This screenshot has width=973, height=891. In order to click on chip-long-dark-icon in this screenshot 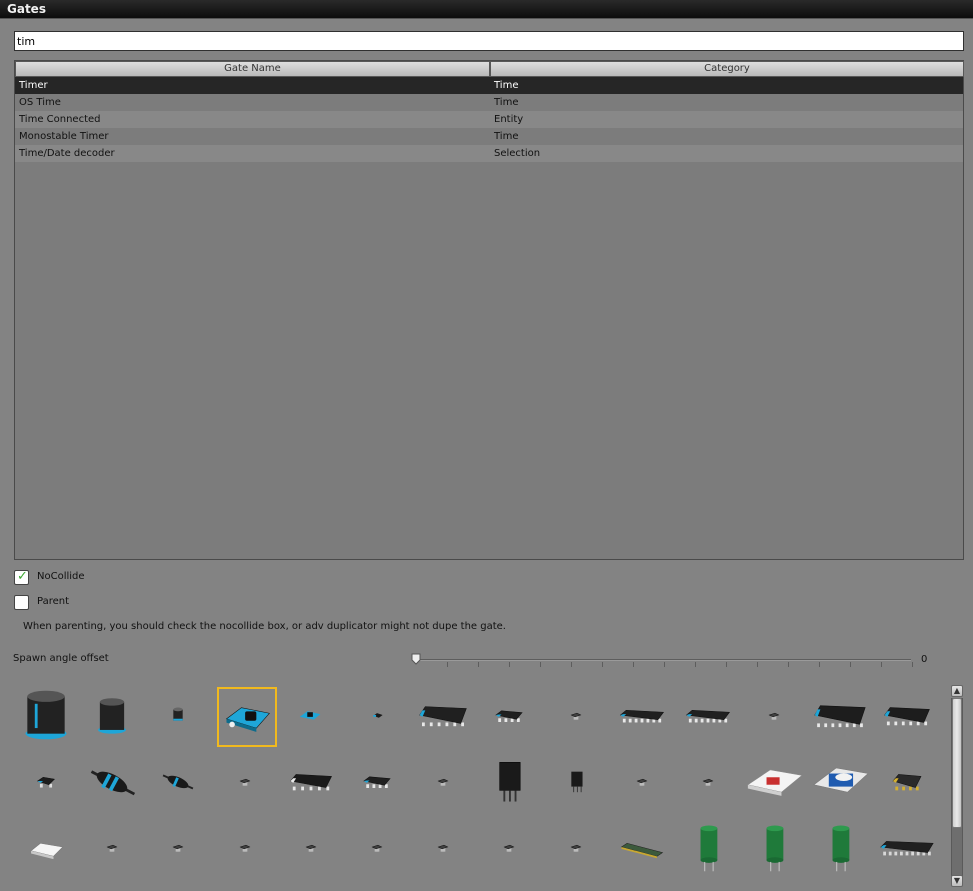, I will do `click(906, 848)`.